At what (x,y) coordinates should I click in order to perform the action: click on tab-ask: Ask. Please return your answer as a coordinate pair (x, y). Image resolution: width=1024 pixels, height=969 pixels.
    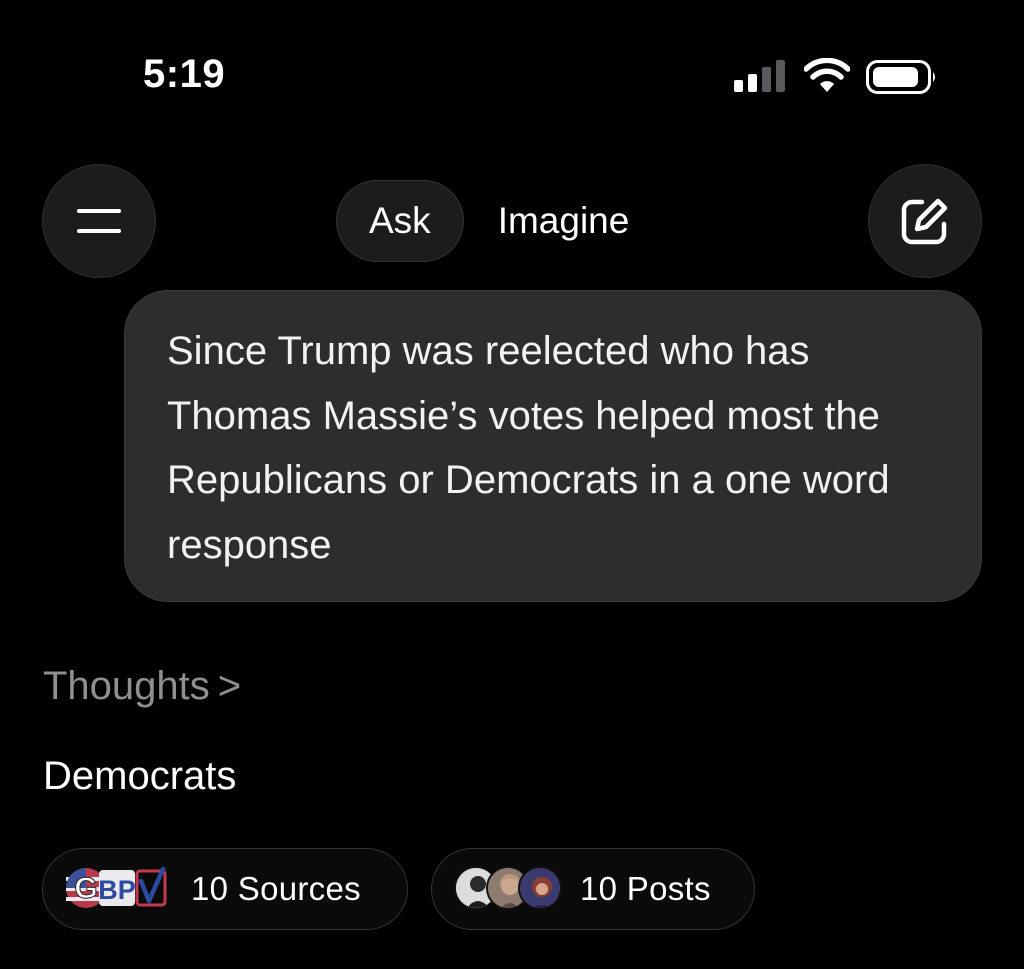
    Looking at the image, I should click on (400, 221).